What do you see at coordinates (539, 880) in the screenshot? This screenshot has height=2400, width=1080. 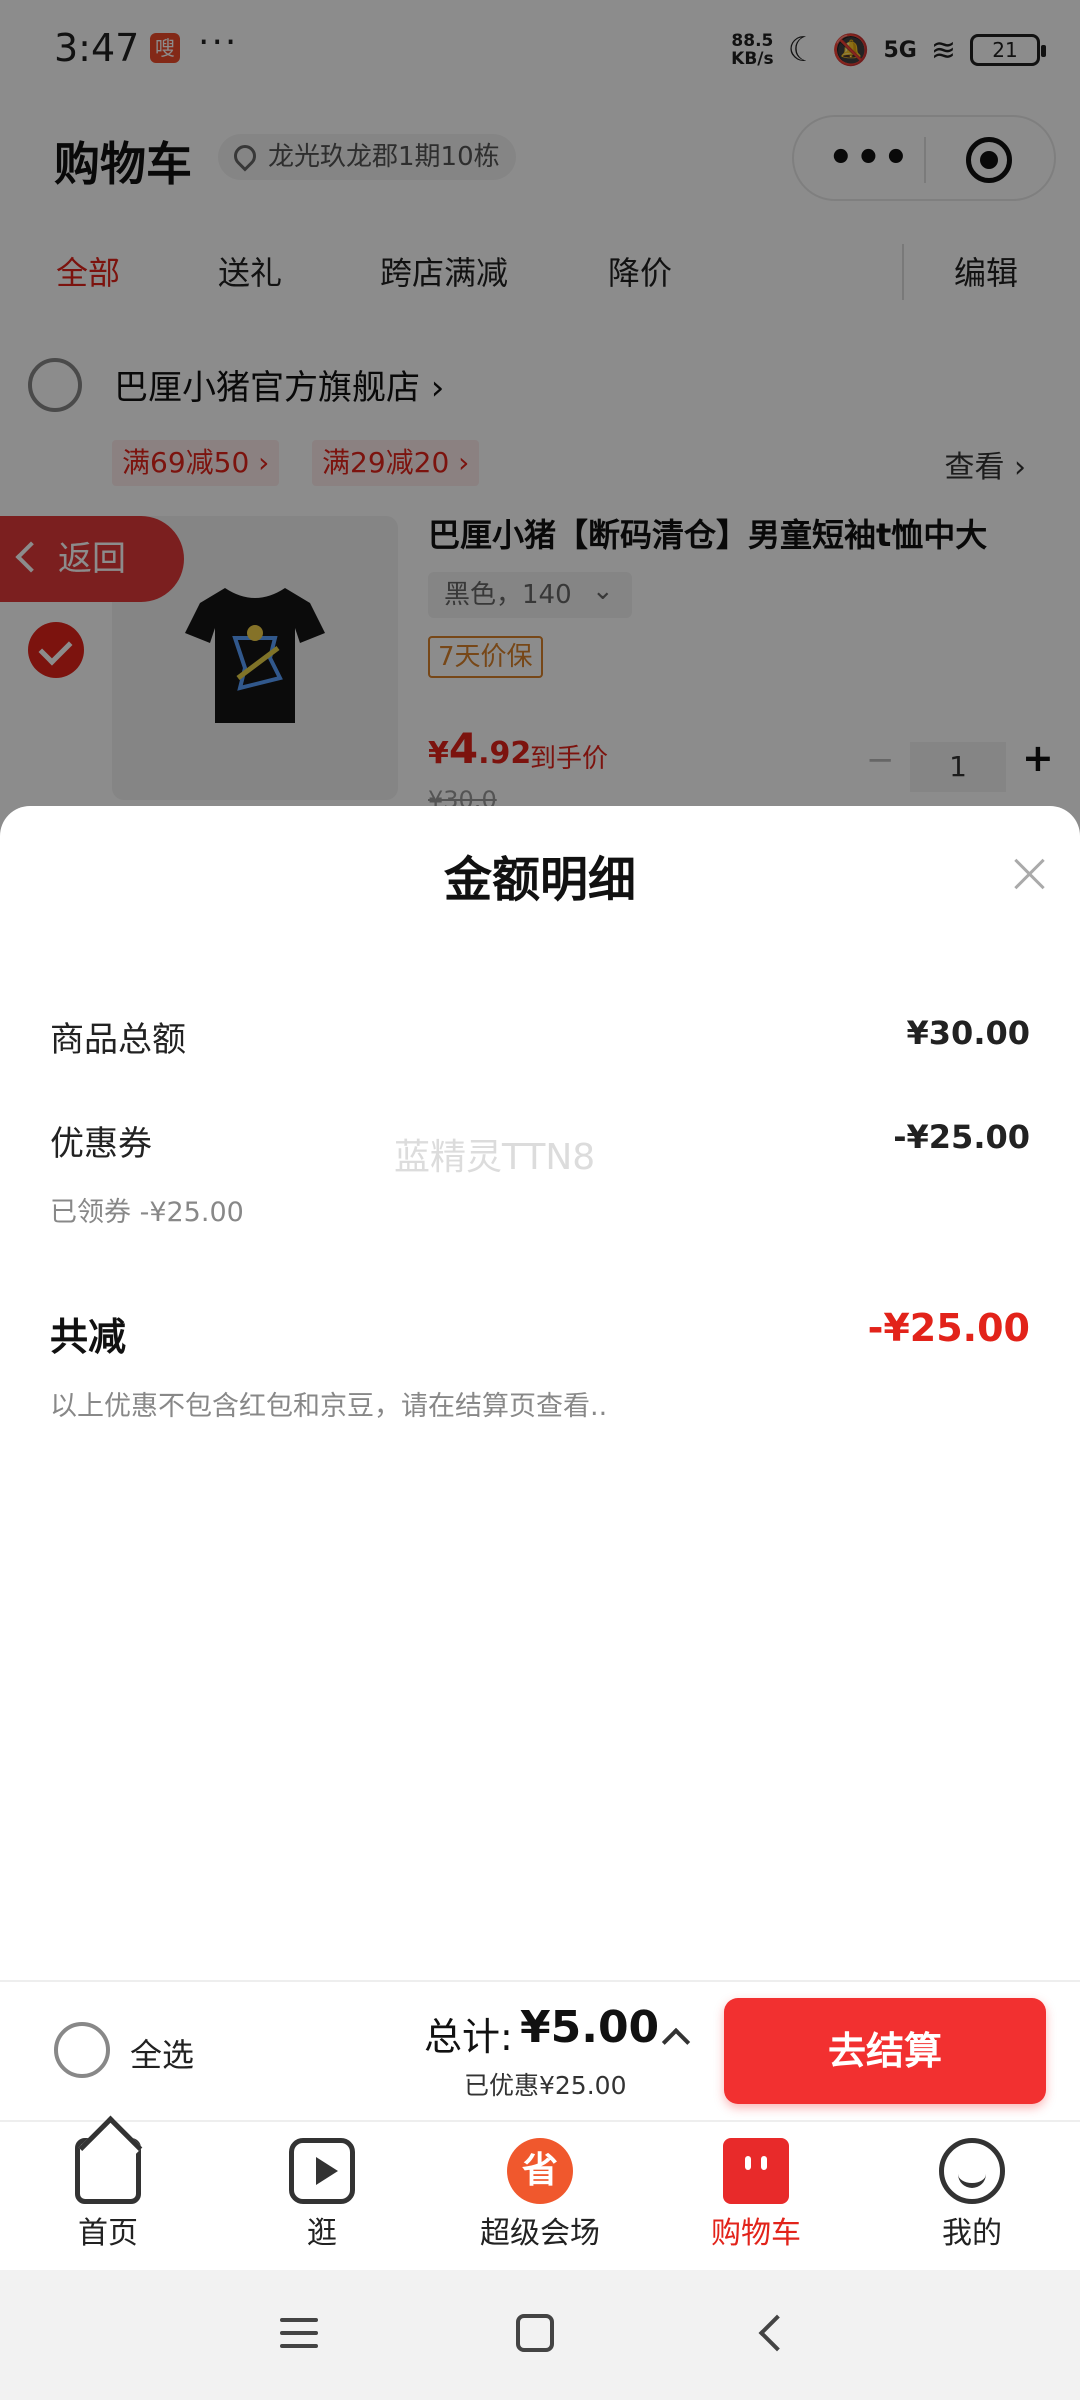 I see `sheet-title: 金额明细` at bounding box center [539, 880].